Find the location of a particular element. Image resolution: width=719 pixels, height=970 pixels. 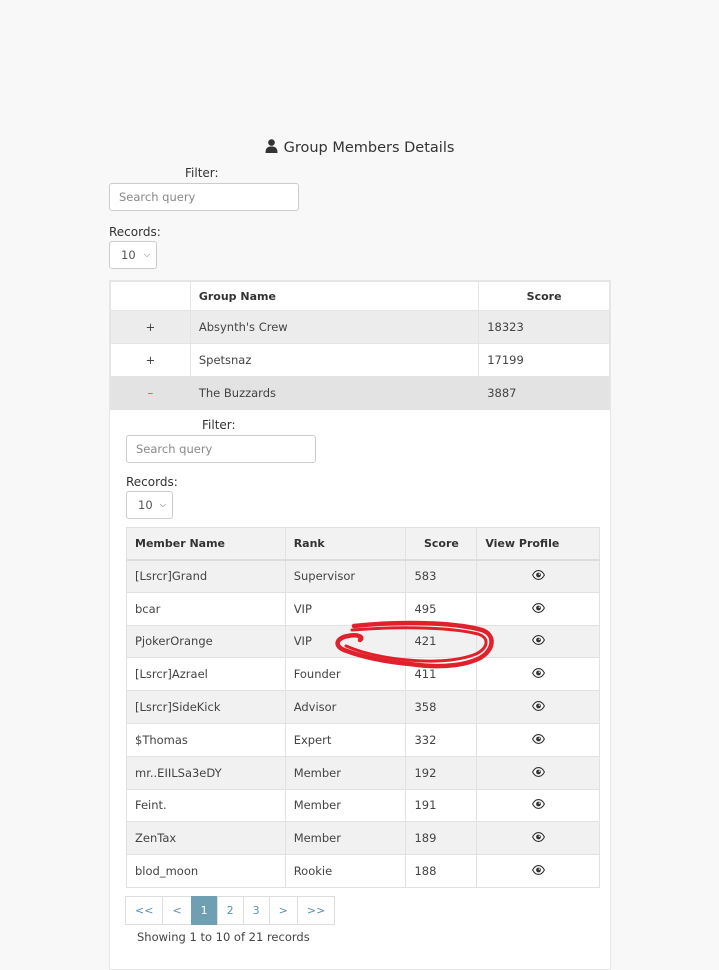

group-score: 18323 is located at coordinates (544, 327).